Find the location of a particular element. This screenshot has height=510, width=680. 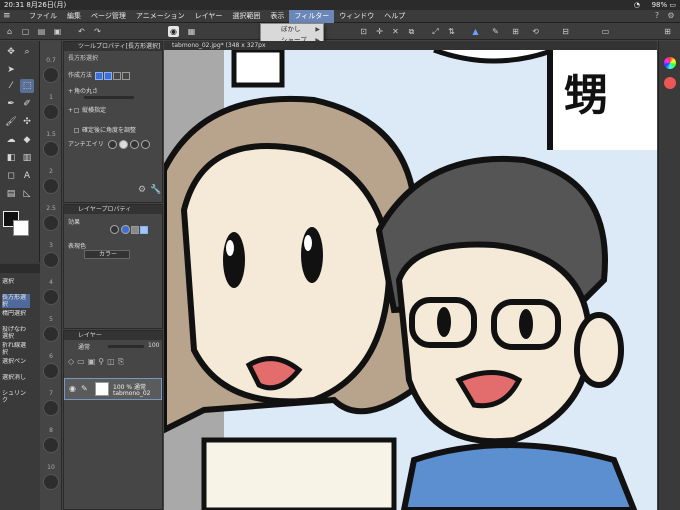

sync-icon: ⟲ is located at coordinates (535, 31).